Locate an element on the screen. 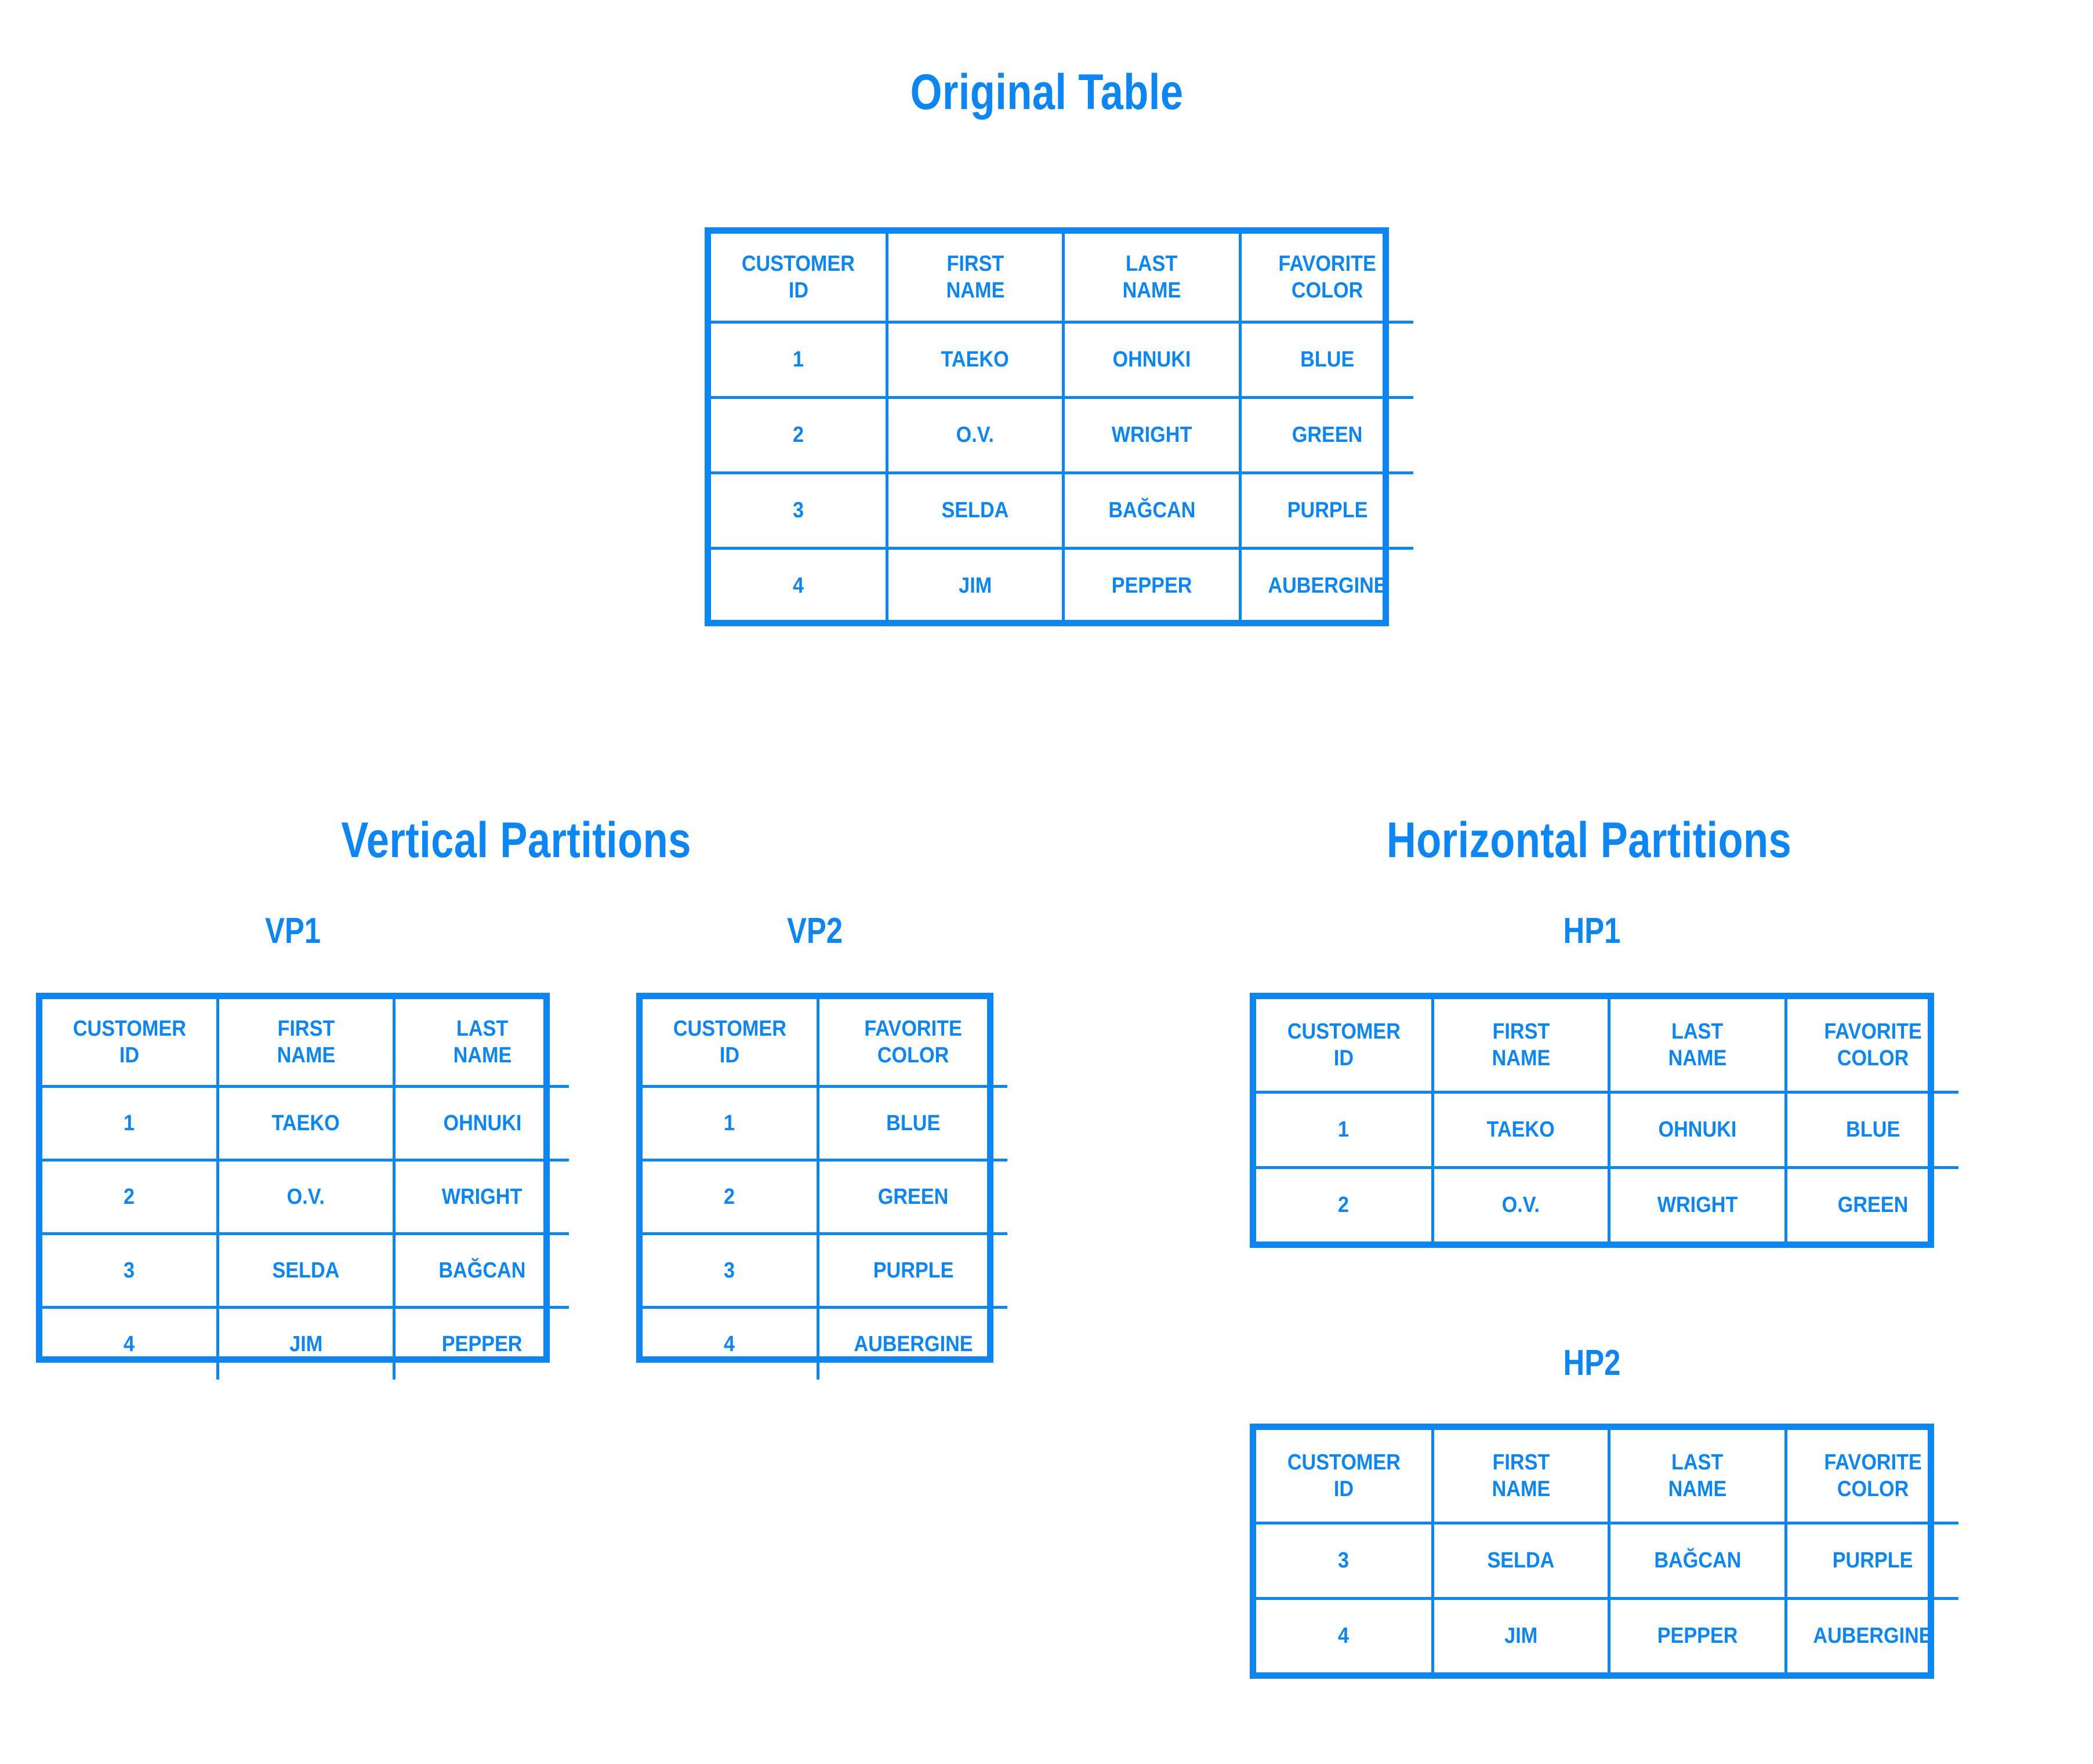 The width and height of the screenshot is (2093, 1764). vp1-label: VP1 is located at coordinates (292, 931).